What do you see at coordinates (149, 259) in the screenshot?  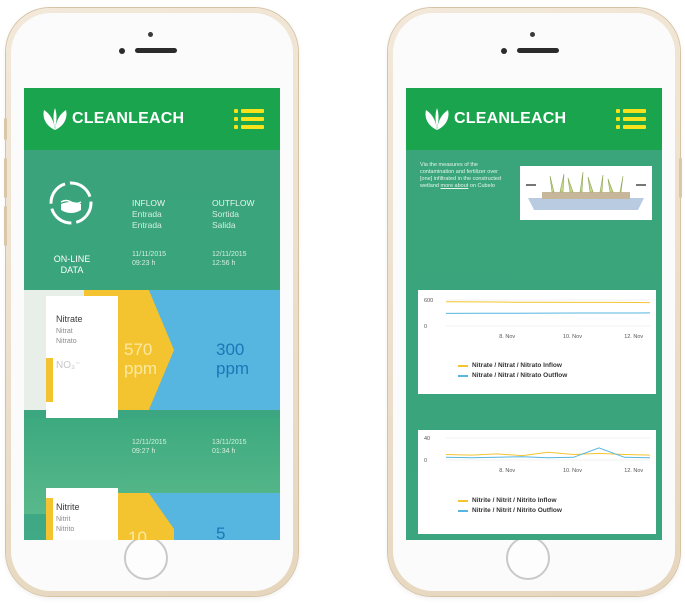 I see `inflow-timestamp: 11/11/2015 09:23 h` at bounding box center [149, 259].